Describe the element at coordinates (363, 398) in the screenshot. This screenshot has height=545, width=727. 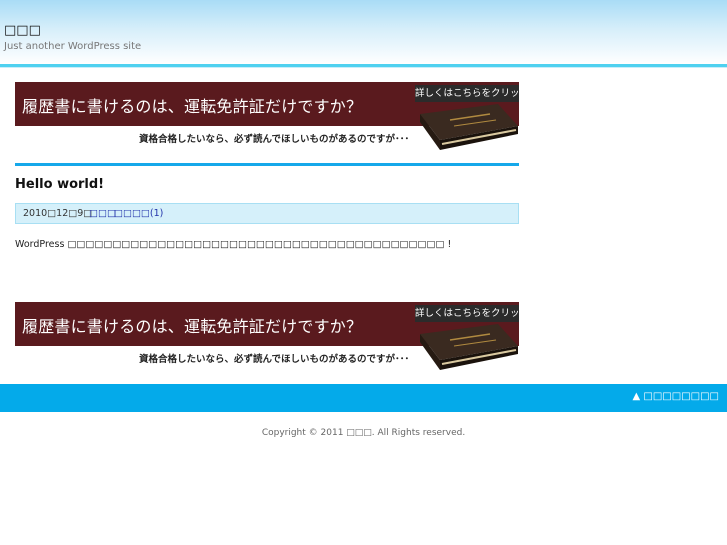
I see `footer-bar: ▲ □□□□□□□□` at that location.